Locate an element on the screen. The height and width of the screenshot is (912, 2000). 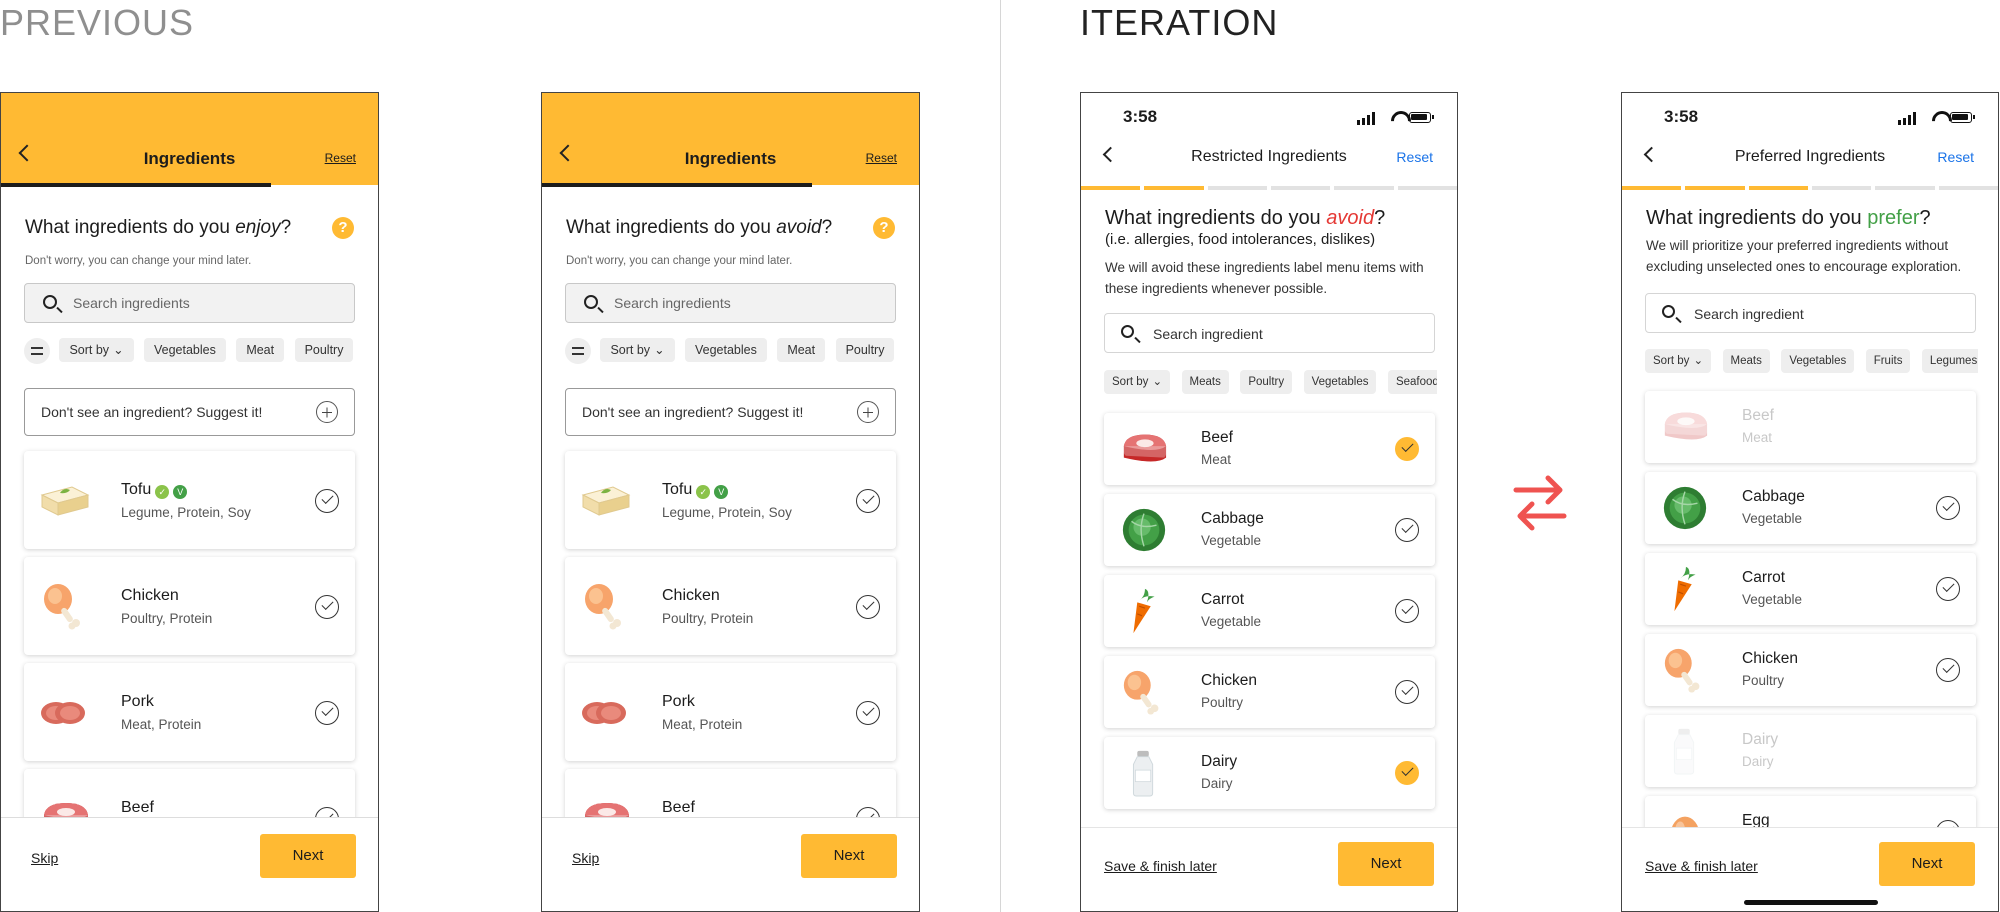
ingredient-tags: Meat, Protein is located at coordinates (161, 724).